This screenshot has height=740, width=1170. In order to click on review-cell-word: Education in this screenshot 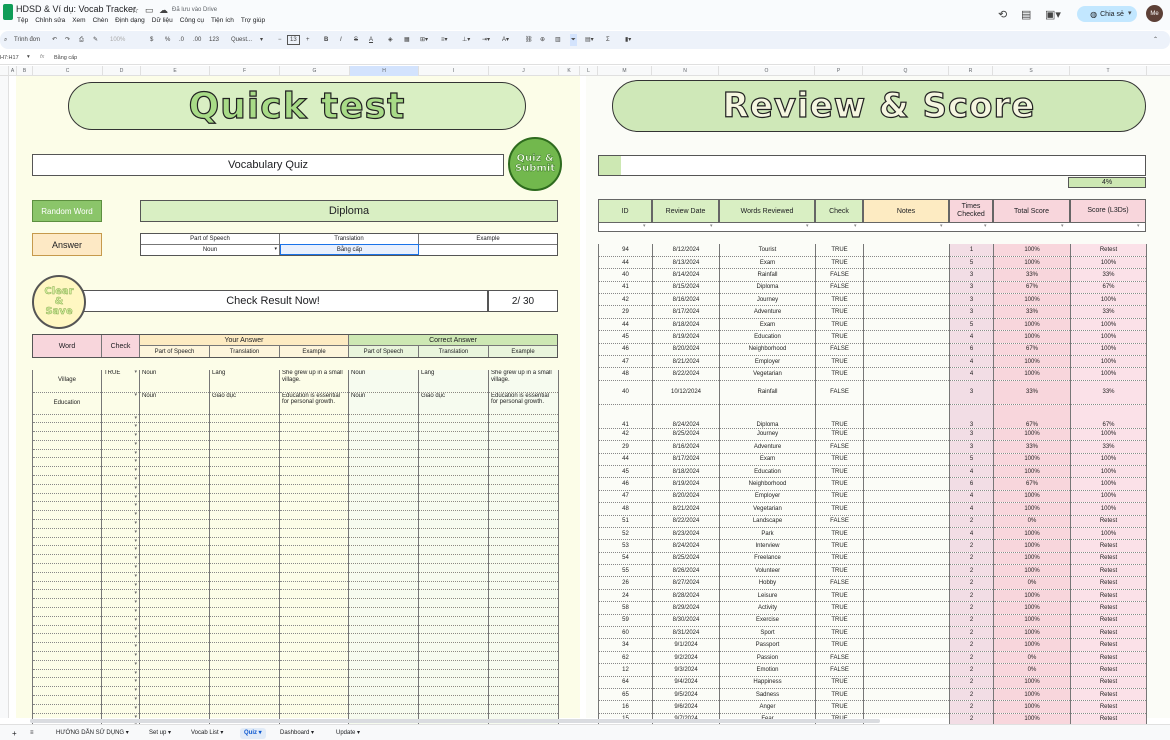, I will do `click(767, 472)`.